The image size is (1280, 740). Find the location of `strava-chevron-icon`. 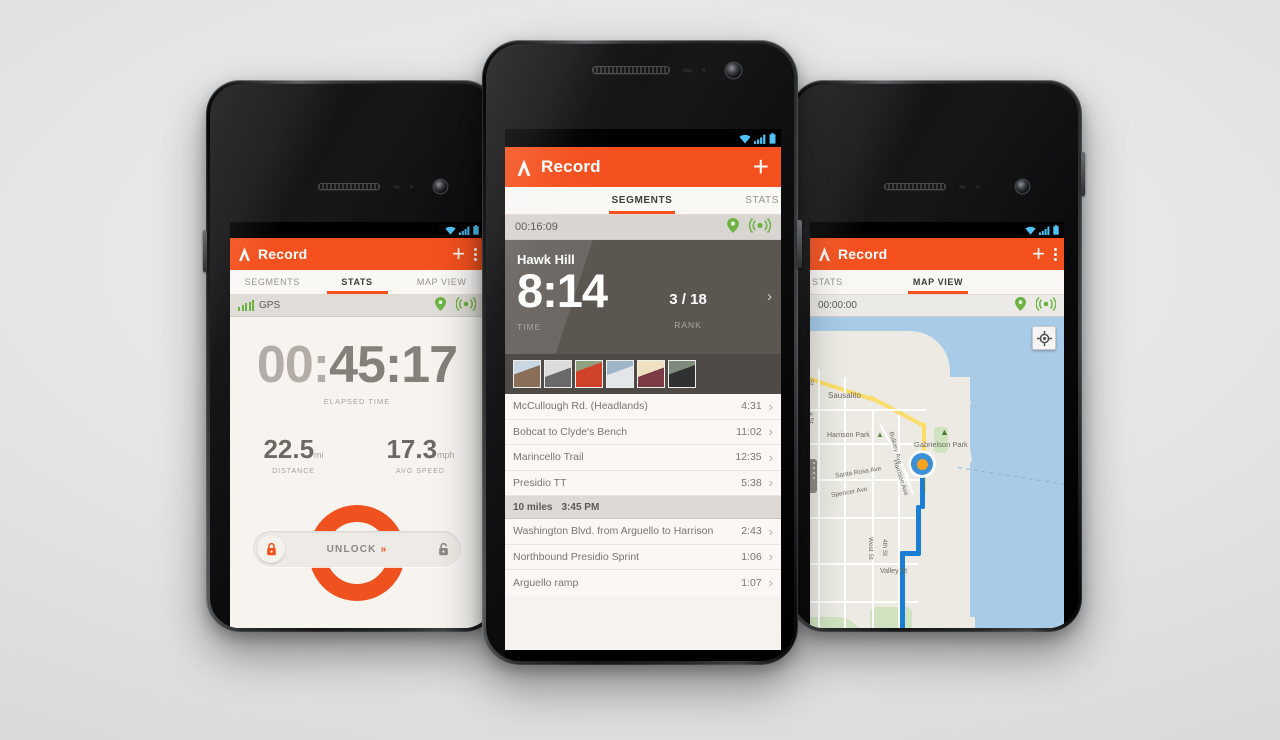

strava-chevron-icon is located at coordinates (824, 254).